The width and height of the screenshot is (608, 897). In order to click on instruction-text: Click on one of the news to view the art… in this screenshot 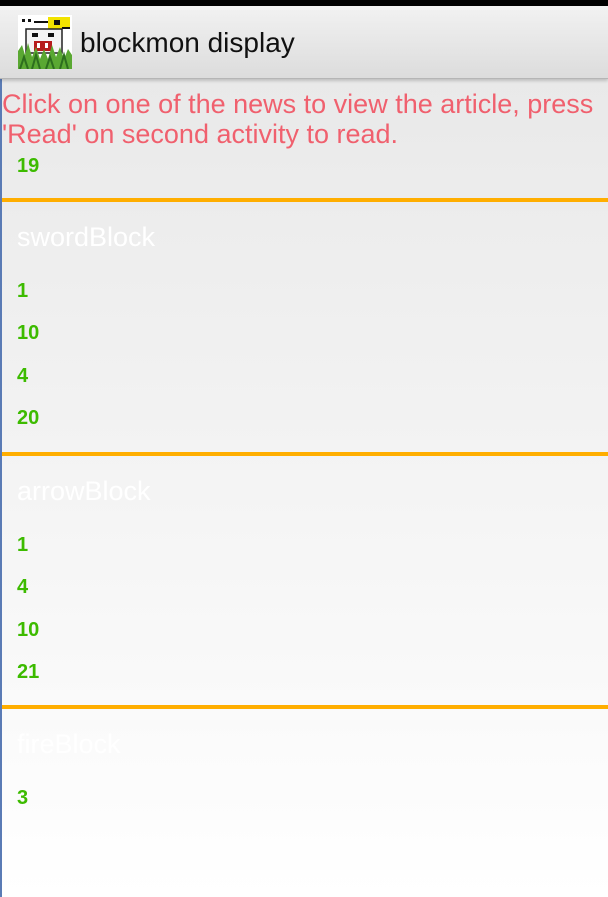, I will do `click(298, 119)`.